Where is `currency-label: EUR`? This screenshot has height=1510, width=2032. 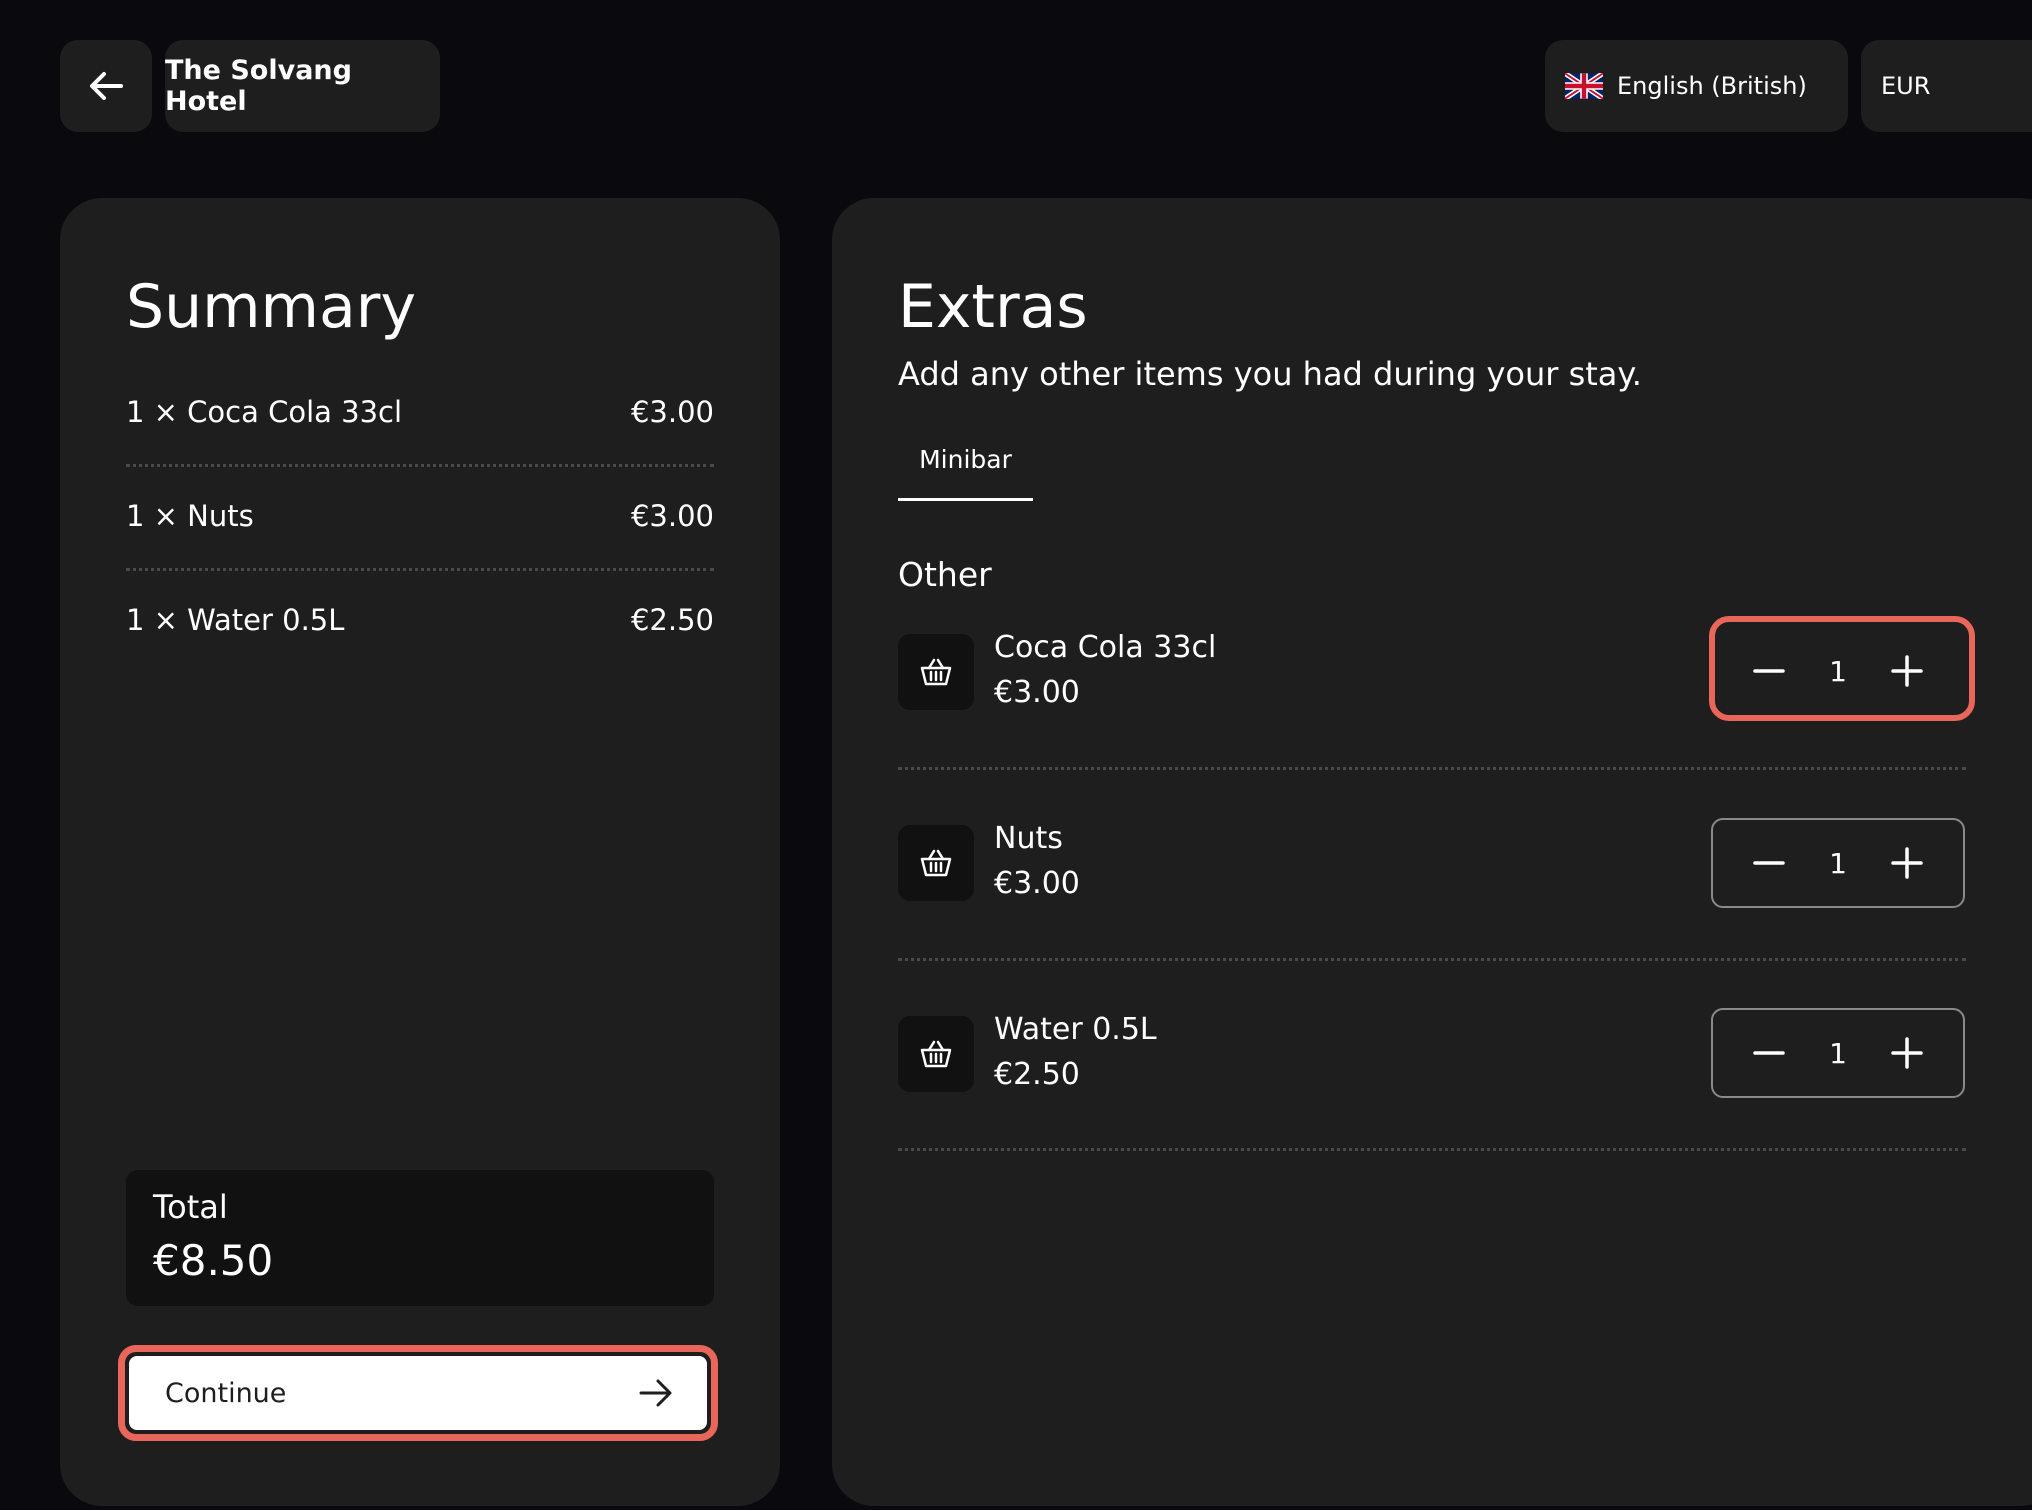 currency-label: EUR is located at coordinates (1906, 86).